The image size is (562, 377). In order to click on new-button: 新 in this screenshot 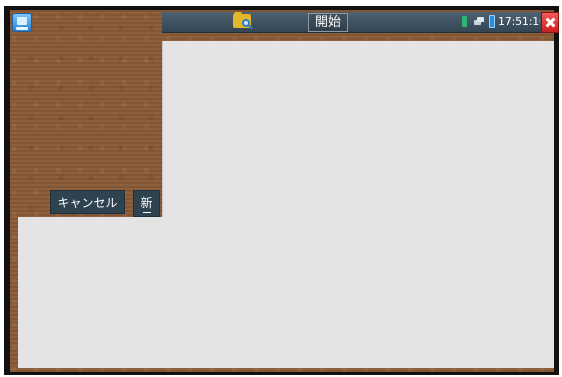, I will do `click(146, 203)`.